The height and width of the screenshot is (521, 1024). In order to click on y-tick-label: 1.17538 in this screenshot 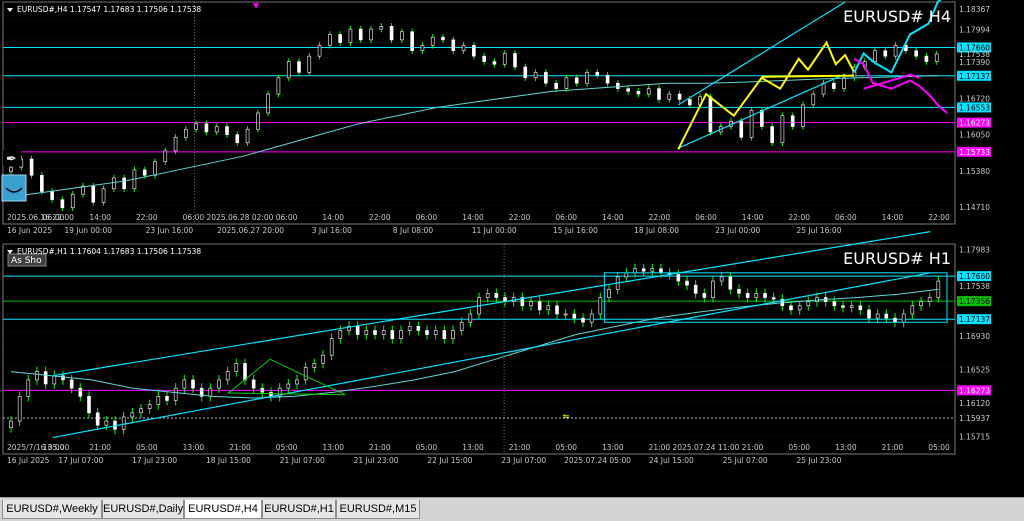, I will do `click(974, 286)`.